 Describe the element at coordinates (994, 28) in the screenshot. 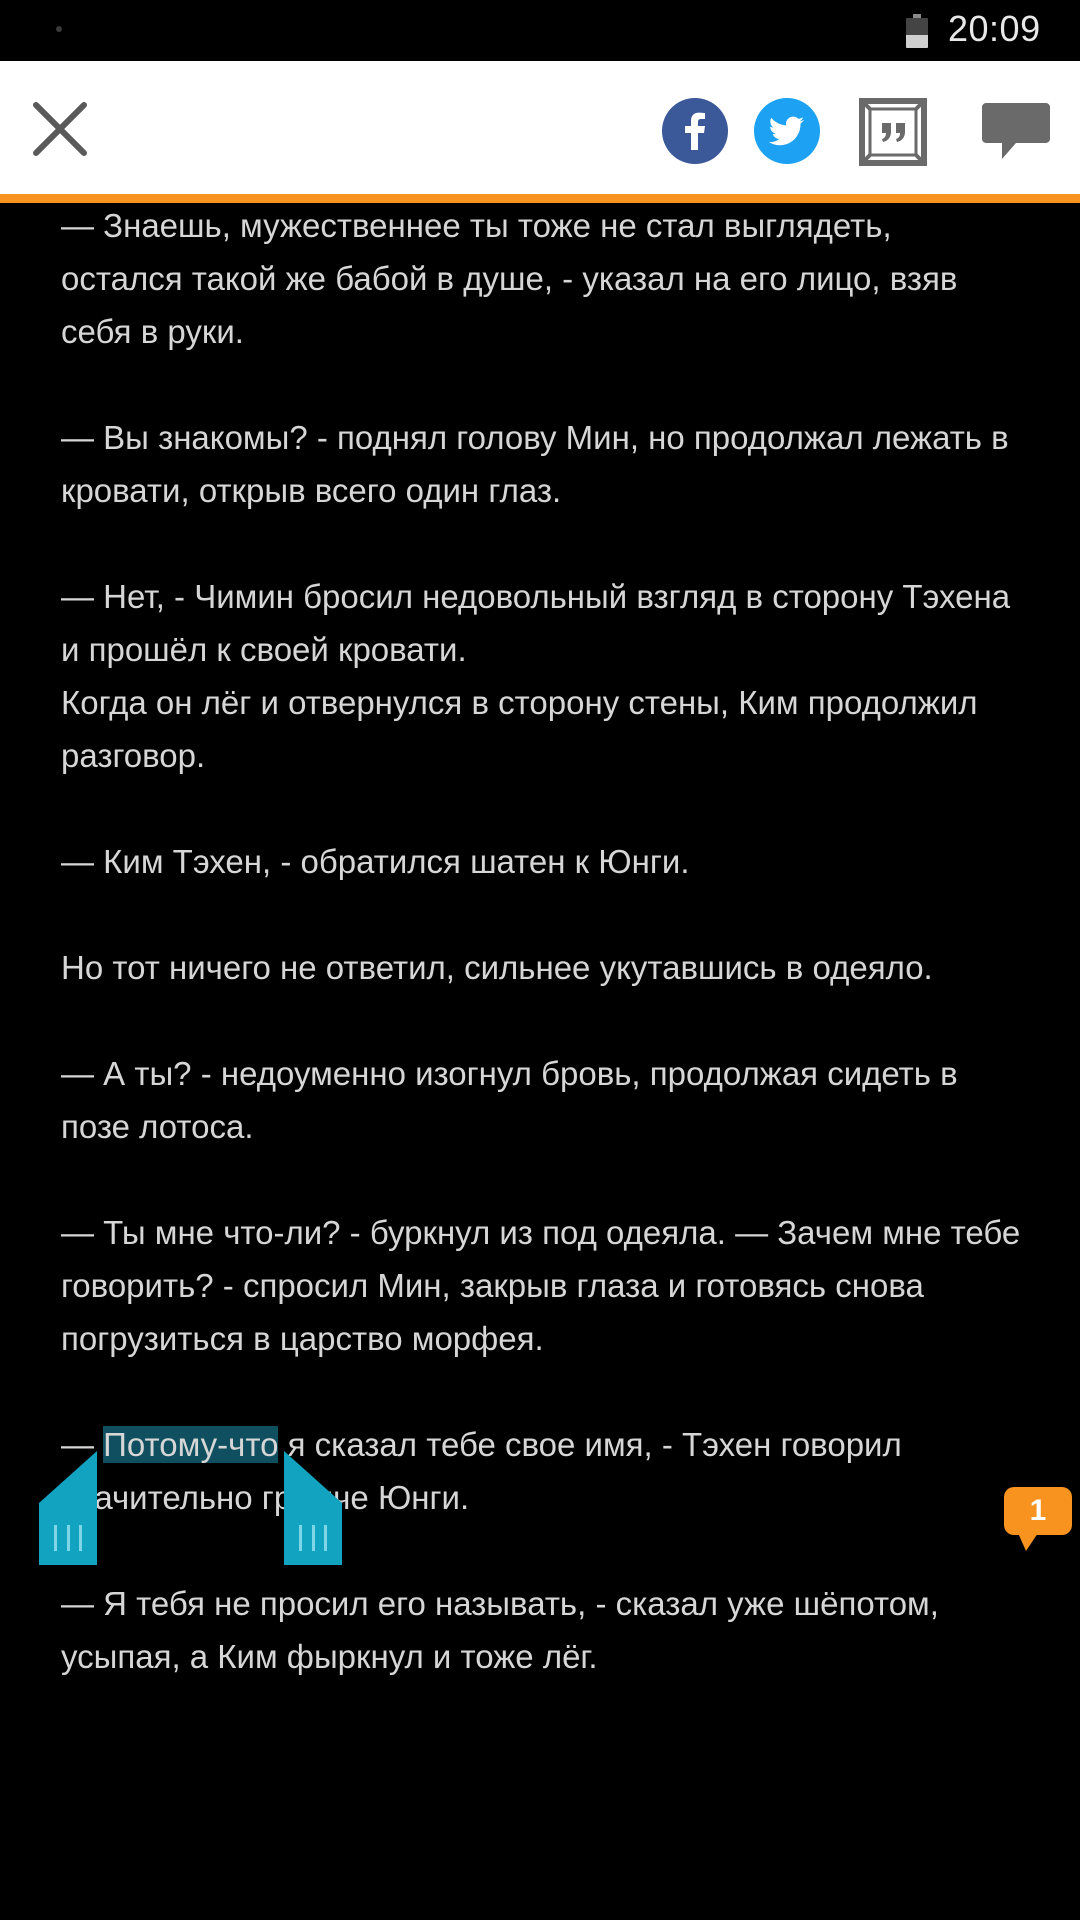

I see `status-time: 20:09` at that location.